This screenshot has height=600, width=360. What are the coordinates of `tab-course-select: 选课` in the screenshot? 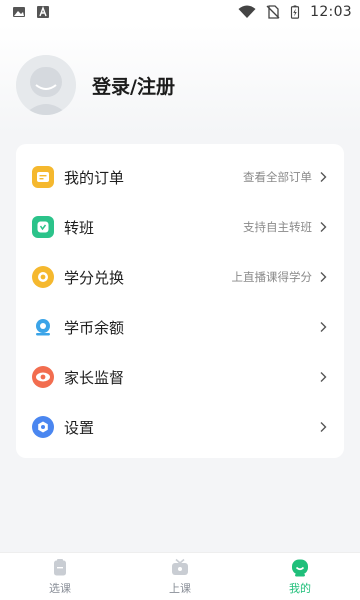 It's located at (60, 576).